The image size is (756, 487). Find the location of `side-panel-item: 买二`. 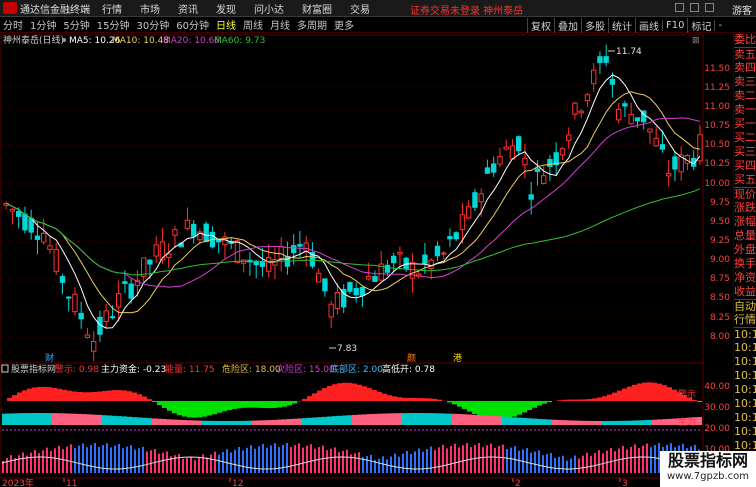

side-panel-item: 买二 is located at coordinates (745, 138).